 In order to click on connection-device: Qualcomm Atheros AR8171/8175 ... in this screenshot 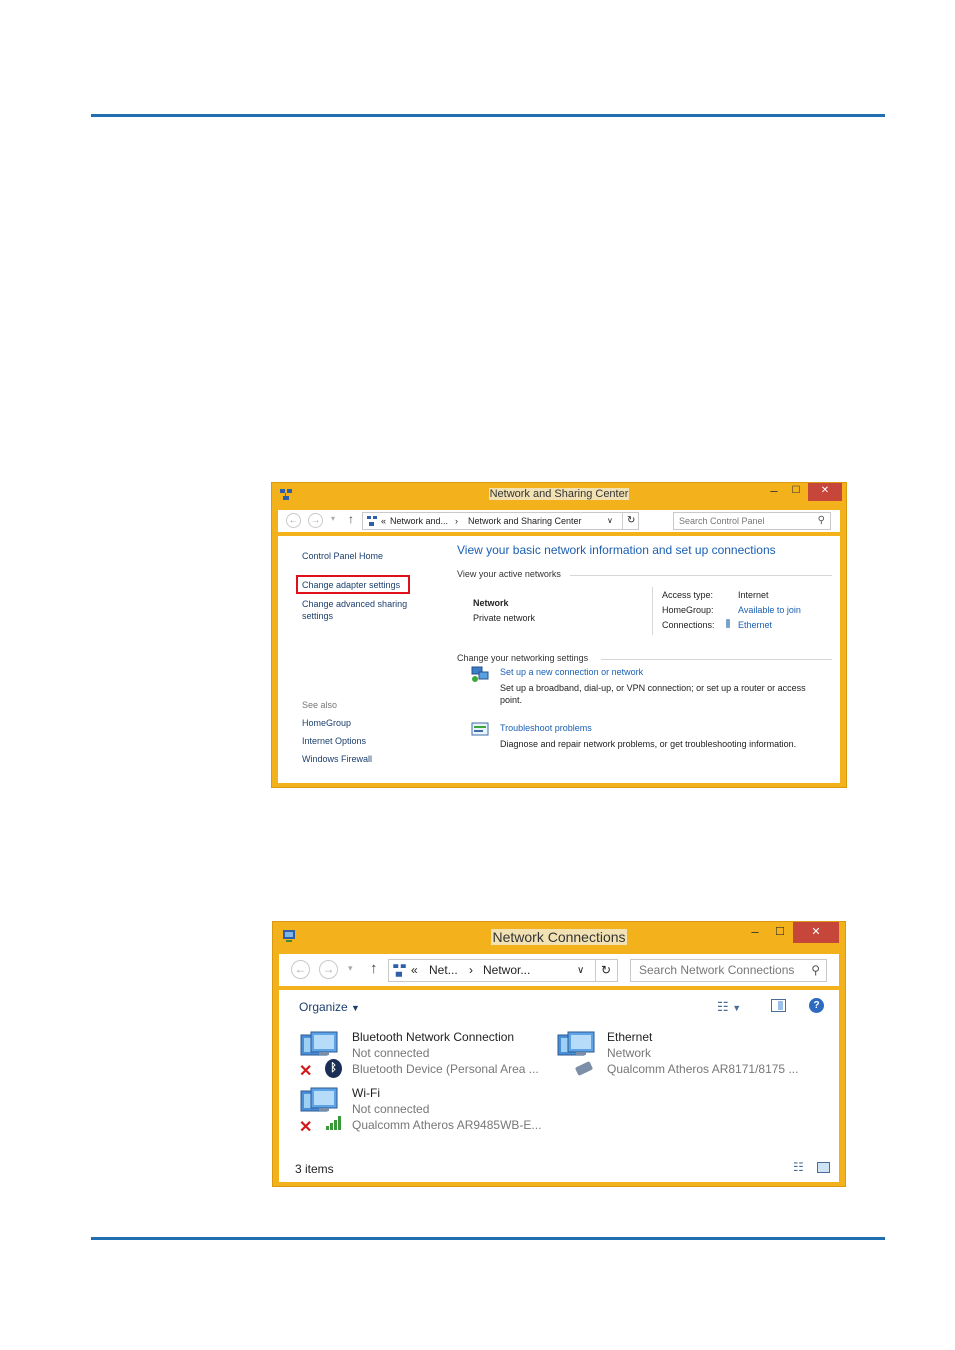, I will do `click(703, 1069)`.